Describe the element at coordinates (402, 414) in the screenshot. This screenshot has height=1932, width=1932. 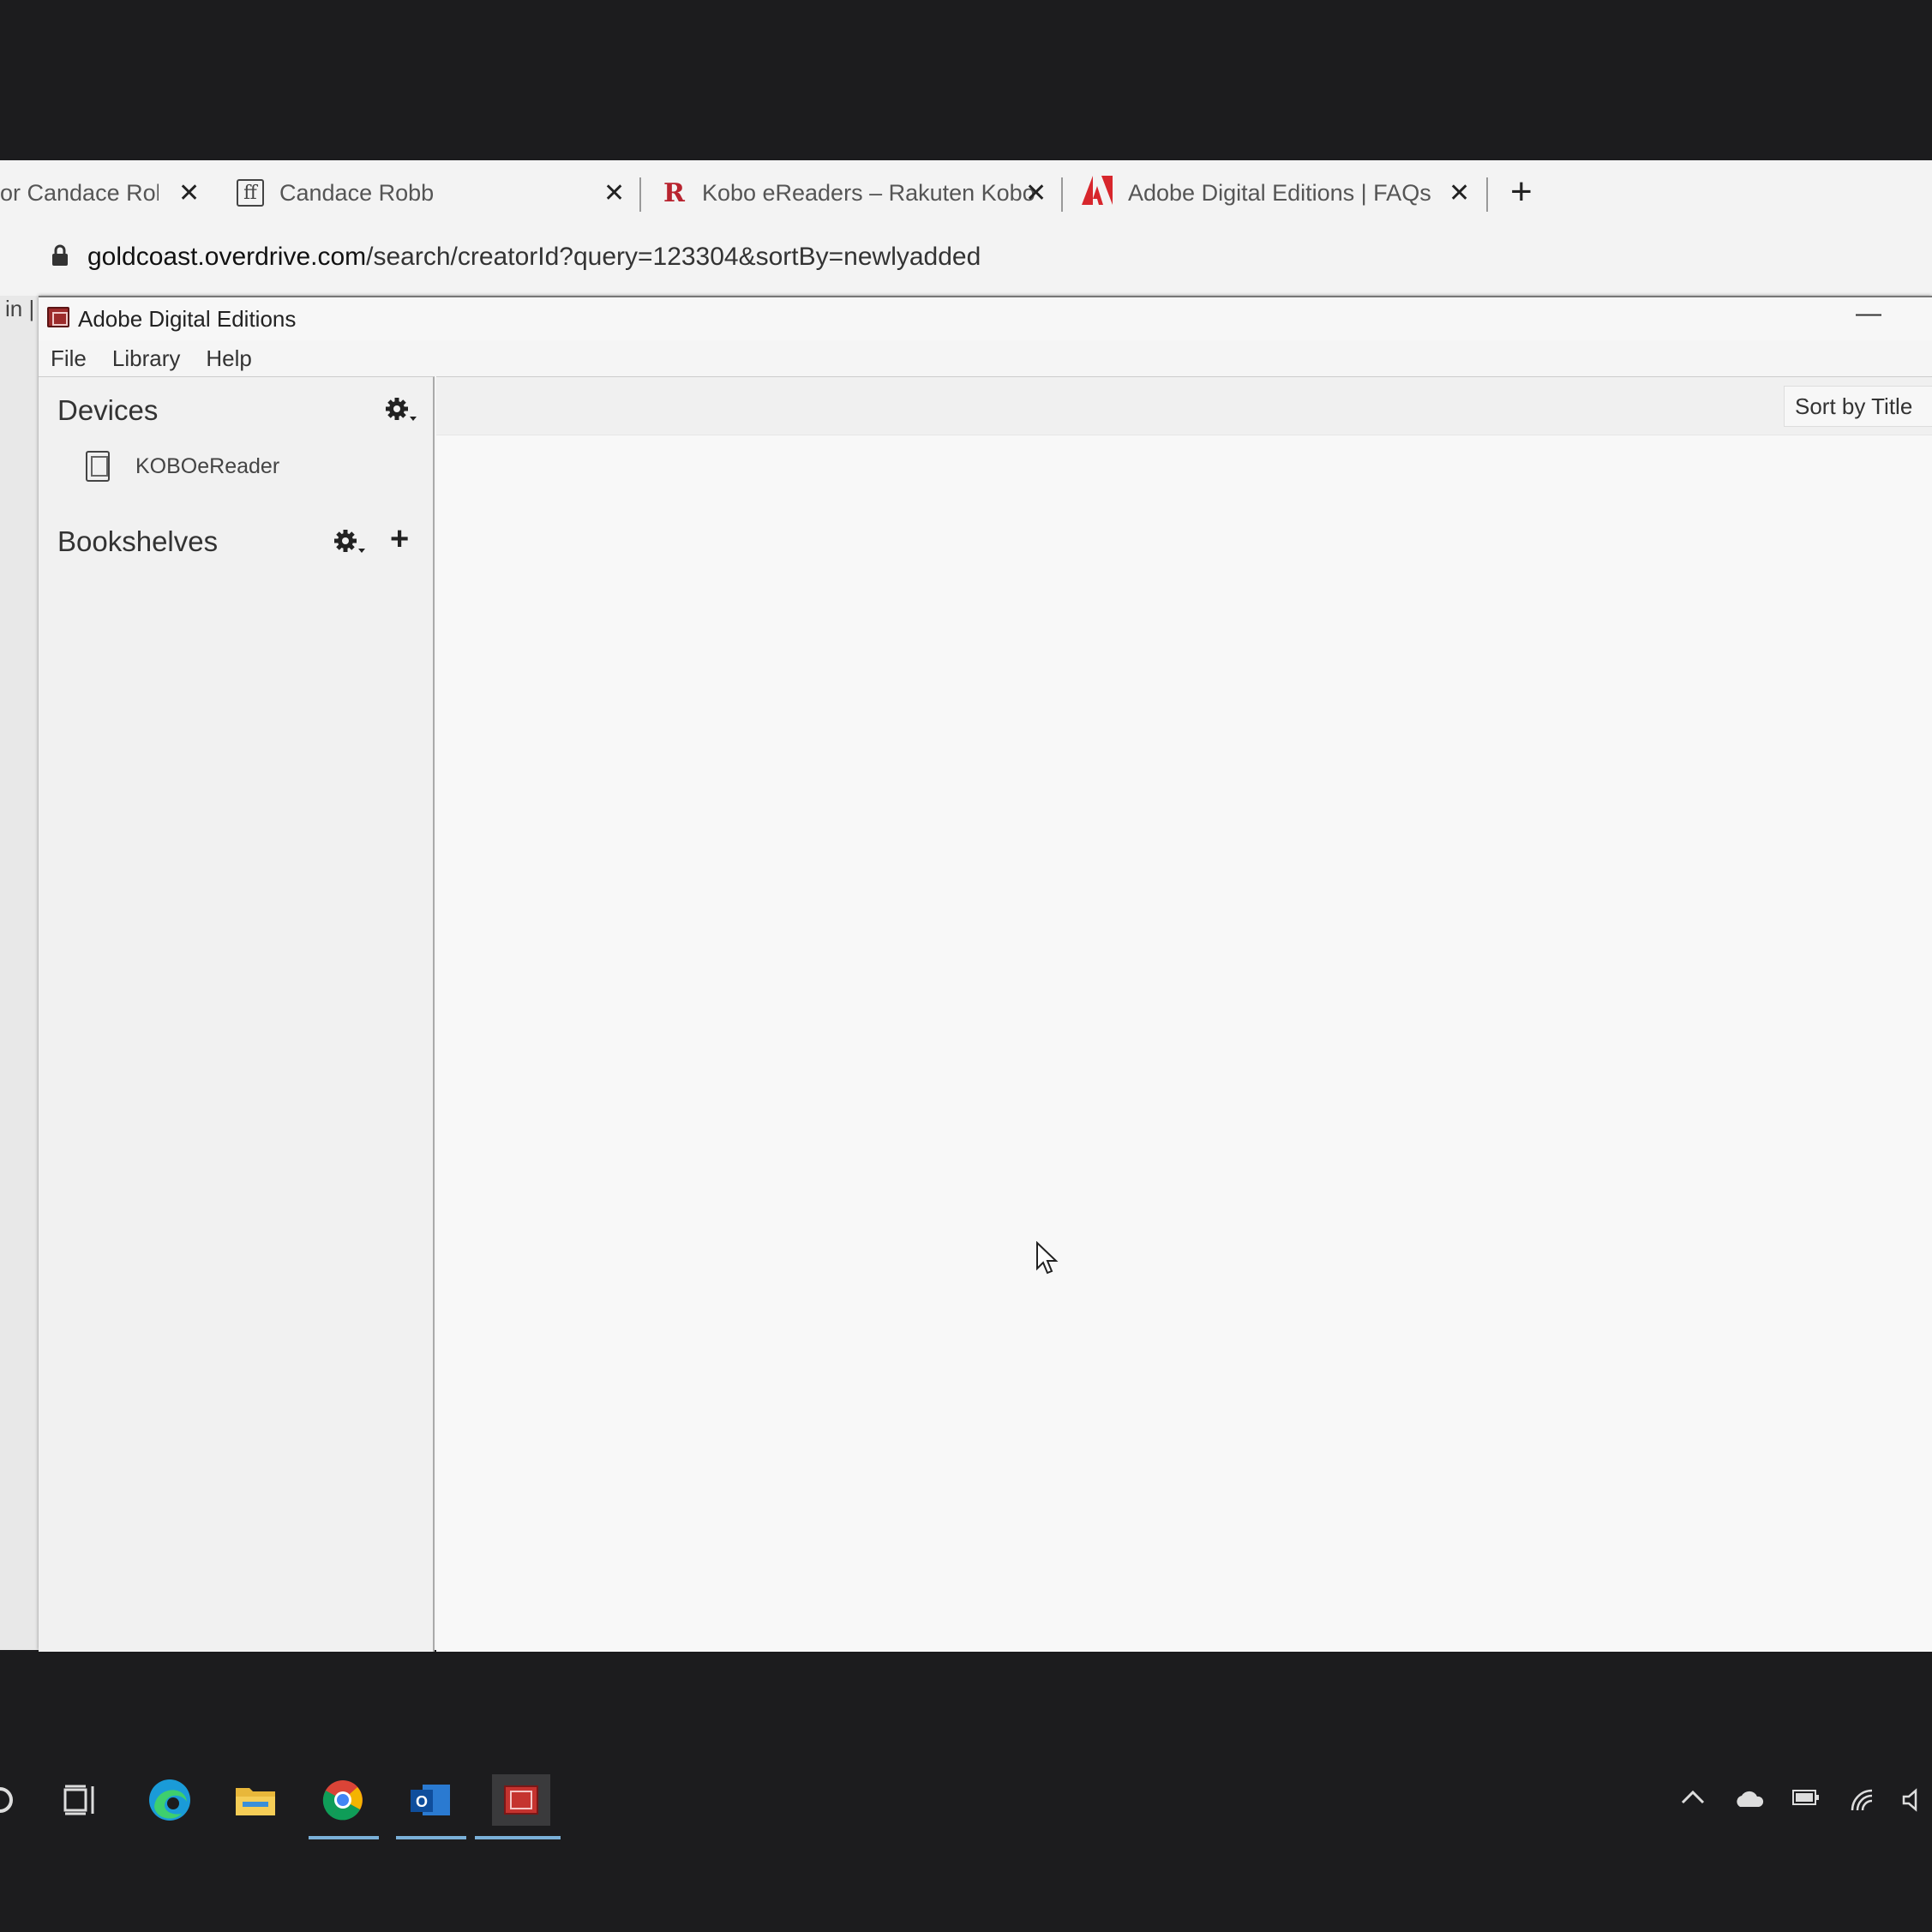
I see `devices-gear-icon` at that location.